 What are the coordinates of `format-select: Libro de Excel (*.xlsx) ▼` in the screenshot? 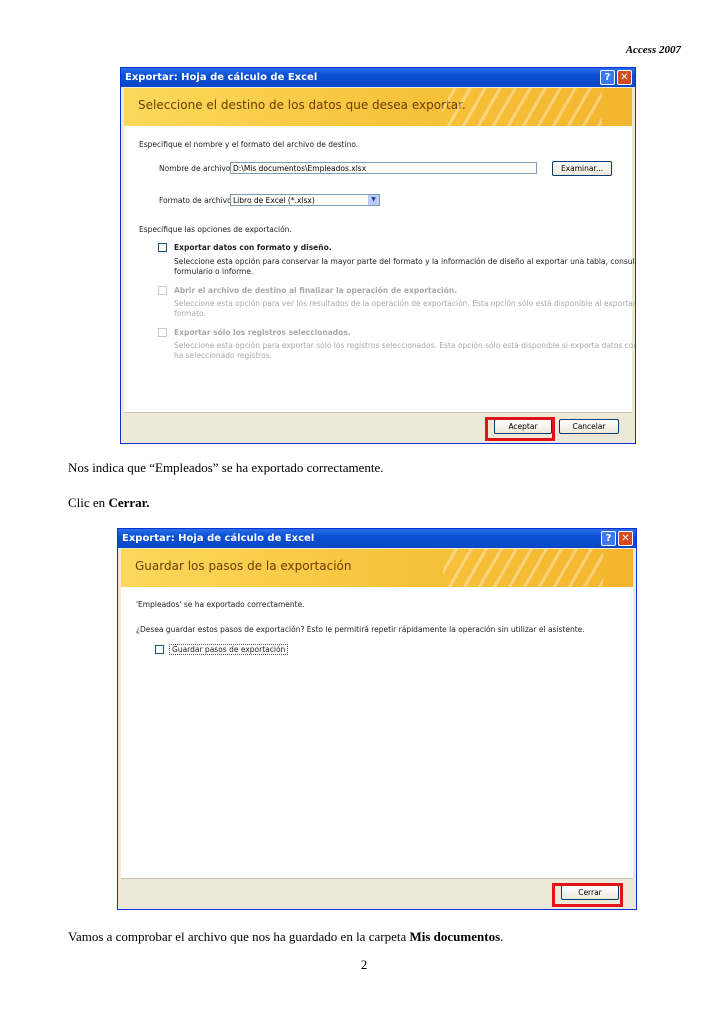 It's located at (305, 200).